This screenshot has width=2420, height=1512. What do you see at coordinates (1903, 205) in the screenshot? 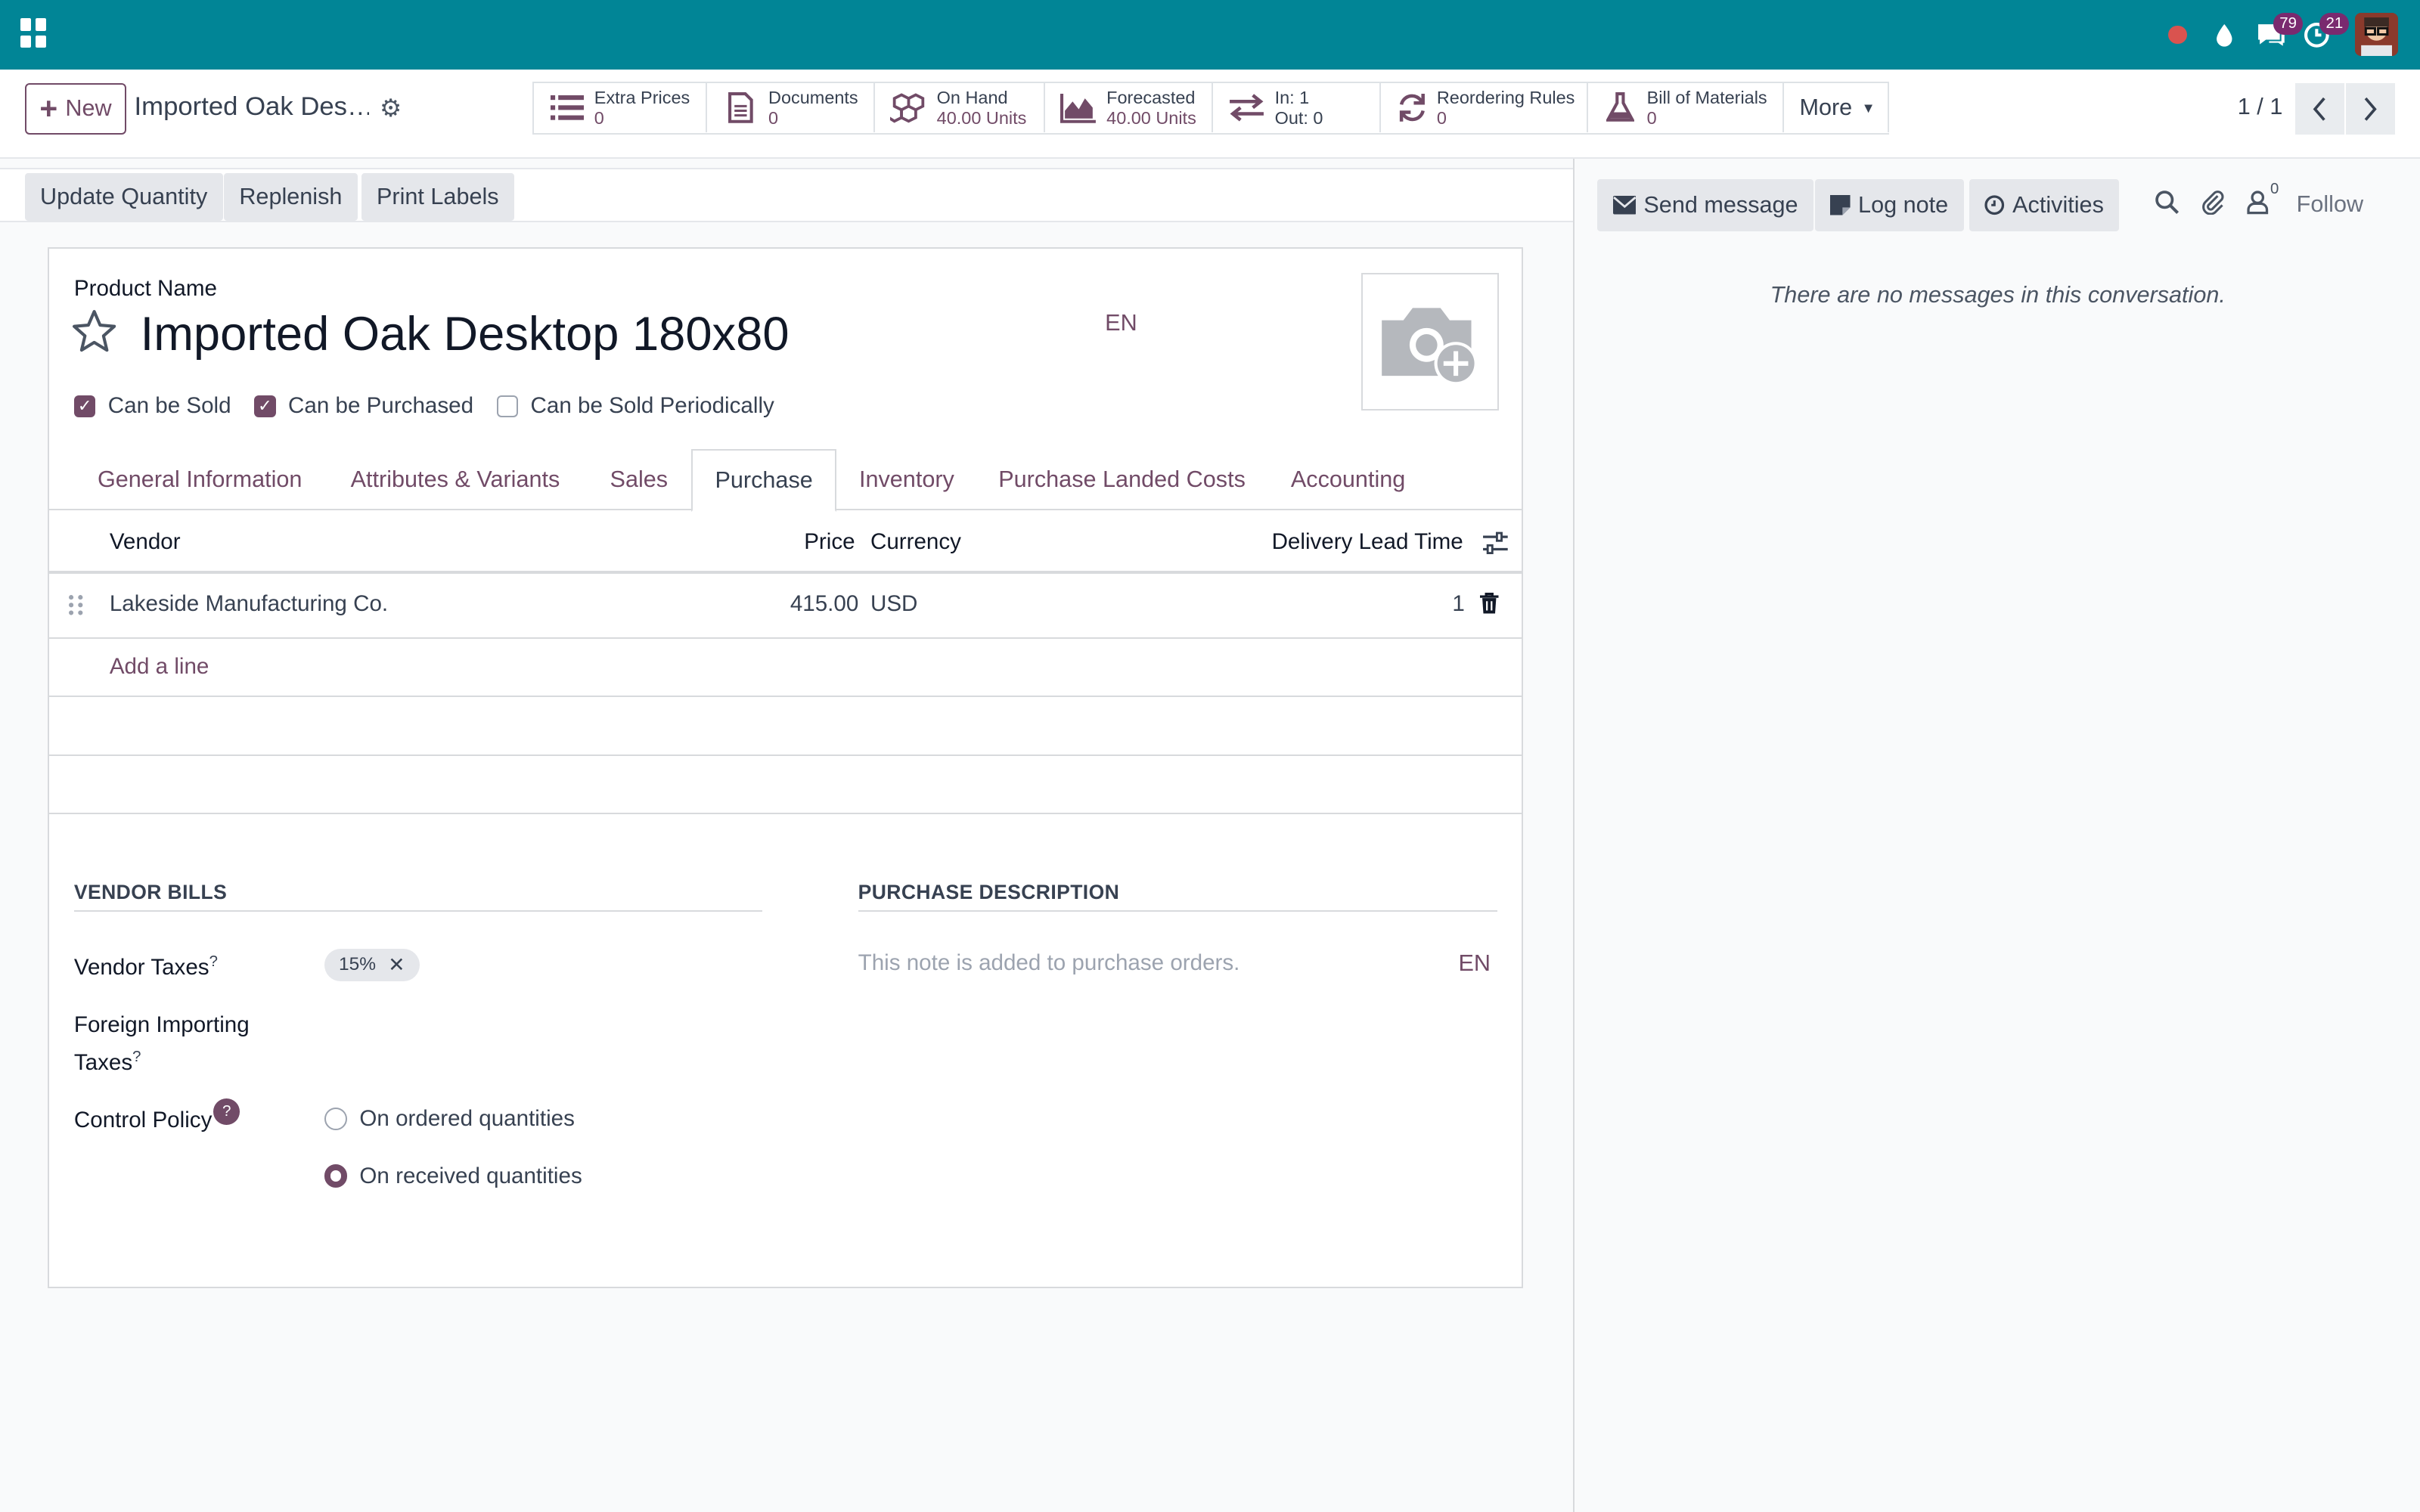
I see `log-note-label: Log note` at bounding box center [1903, 205].